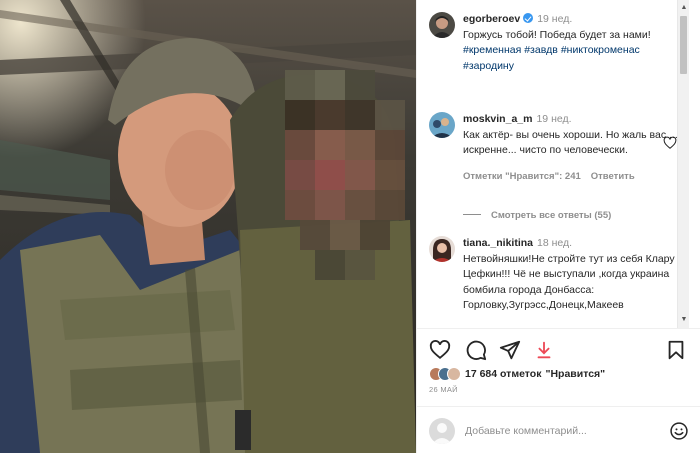 This screenshot has height=453, width=700. I want to click on share-button, so click(510, 350).